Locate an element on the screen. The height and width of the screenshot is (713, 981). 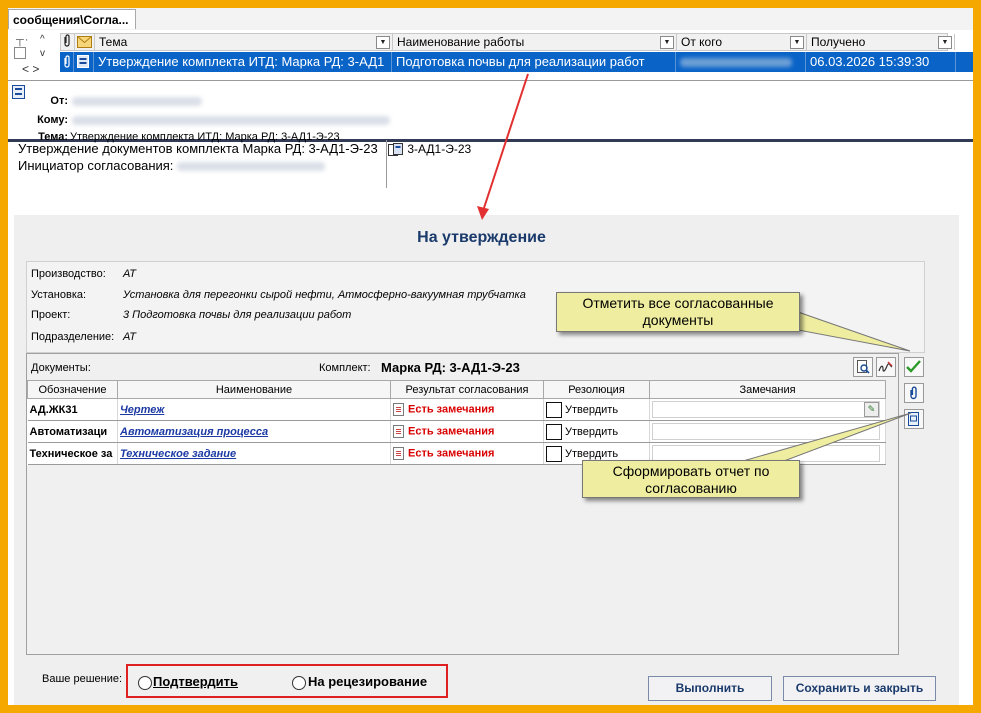
save-close-button: Сохранить и закрыть is located at coordinates (859, 688).